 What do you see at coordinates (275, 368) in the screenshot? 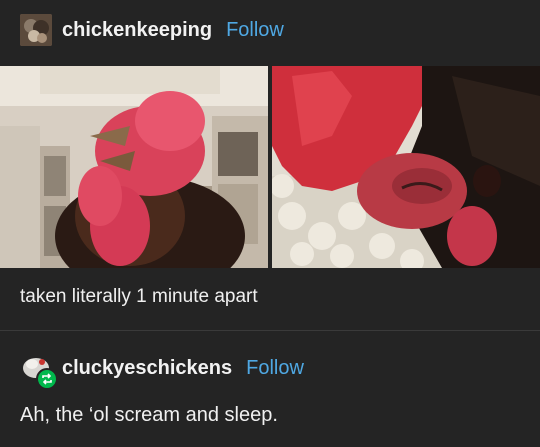
I see `reblog-follow-button: Follow` at bounding box center [275, 368].